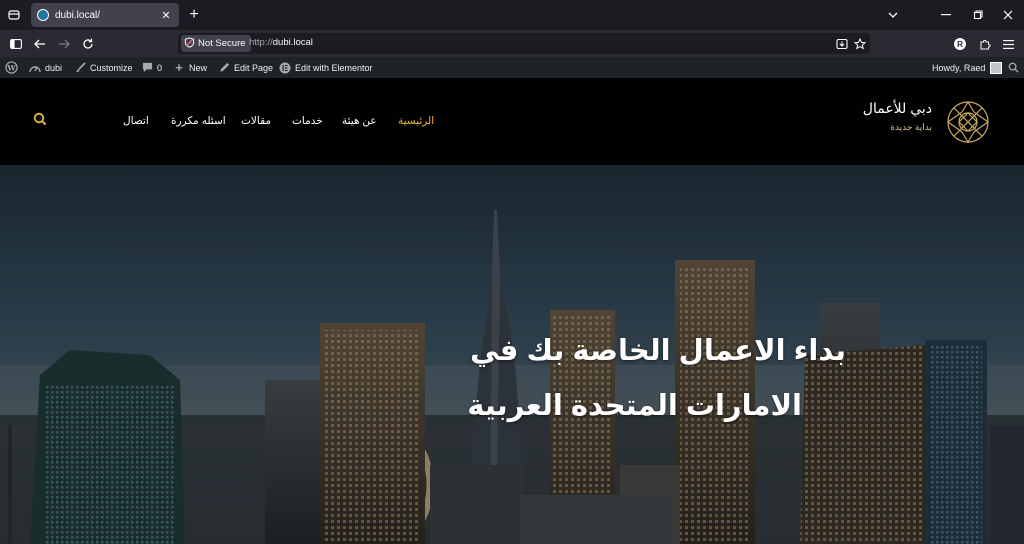  What do you see at coordinates (261, 42) in the screenshot?
I see `url-protocol: http://` at bounding box center [261, 42].